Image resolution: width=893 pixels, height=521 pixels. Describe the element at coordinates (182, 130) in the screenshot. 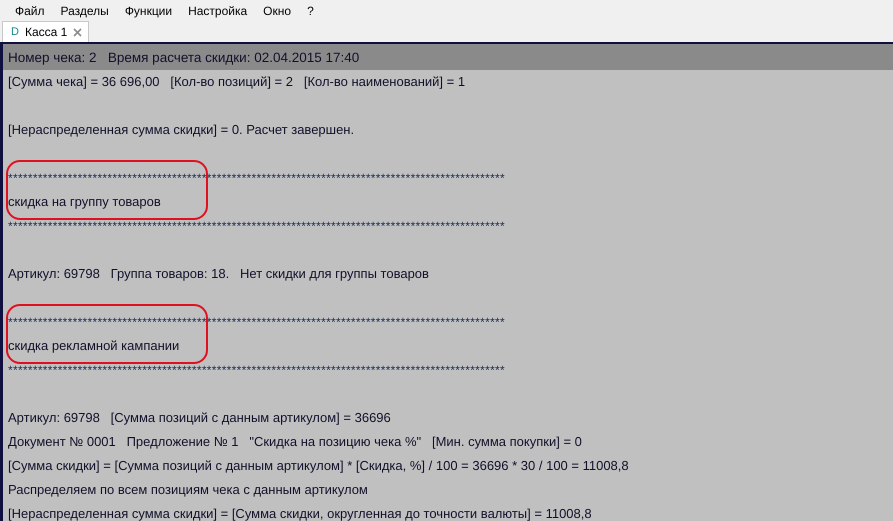

I see `log-line: [Нераспределенная сумма скидки] = 0. Расчет завершен.` at that location.